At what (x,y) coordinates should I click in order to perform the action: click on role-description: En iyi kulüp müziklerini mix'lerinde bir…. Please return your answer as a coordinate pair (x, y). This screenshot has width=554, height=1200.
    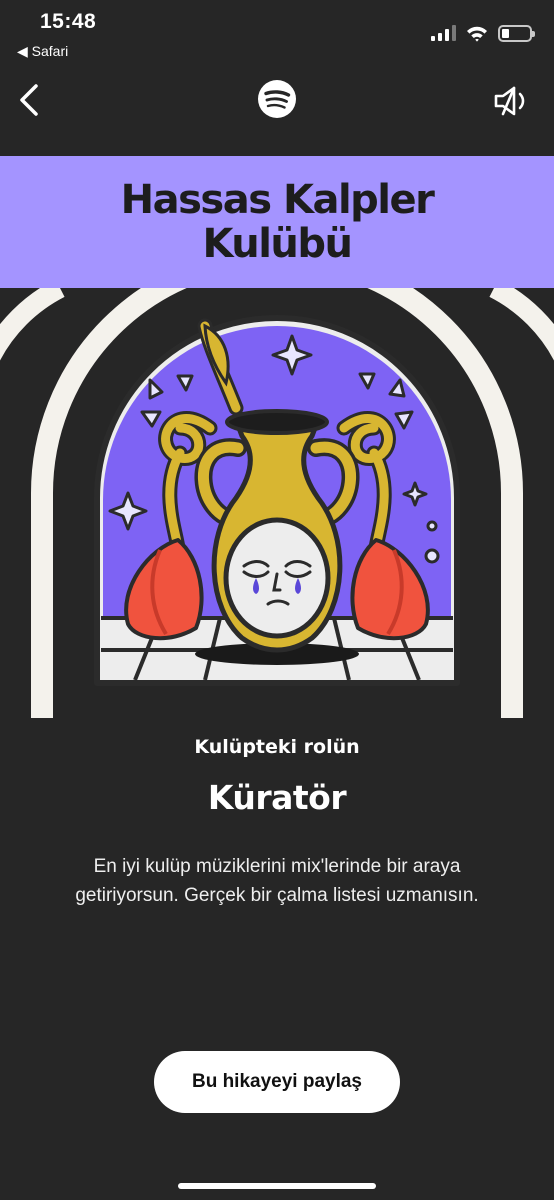
    Looking at the image, I should click on (277, 881).